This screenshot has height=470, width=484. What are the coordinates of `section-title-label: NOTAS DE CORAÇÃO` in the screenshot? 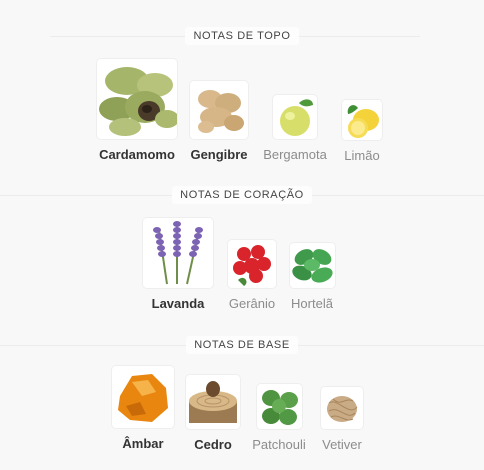 It's located at (242, 195).